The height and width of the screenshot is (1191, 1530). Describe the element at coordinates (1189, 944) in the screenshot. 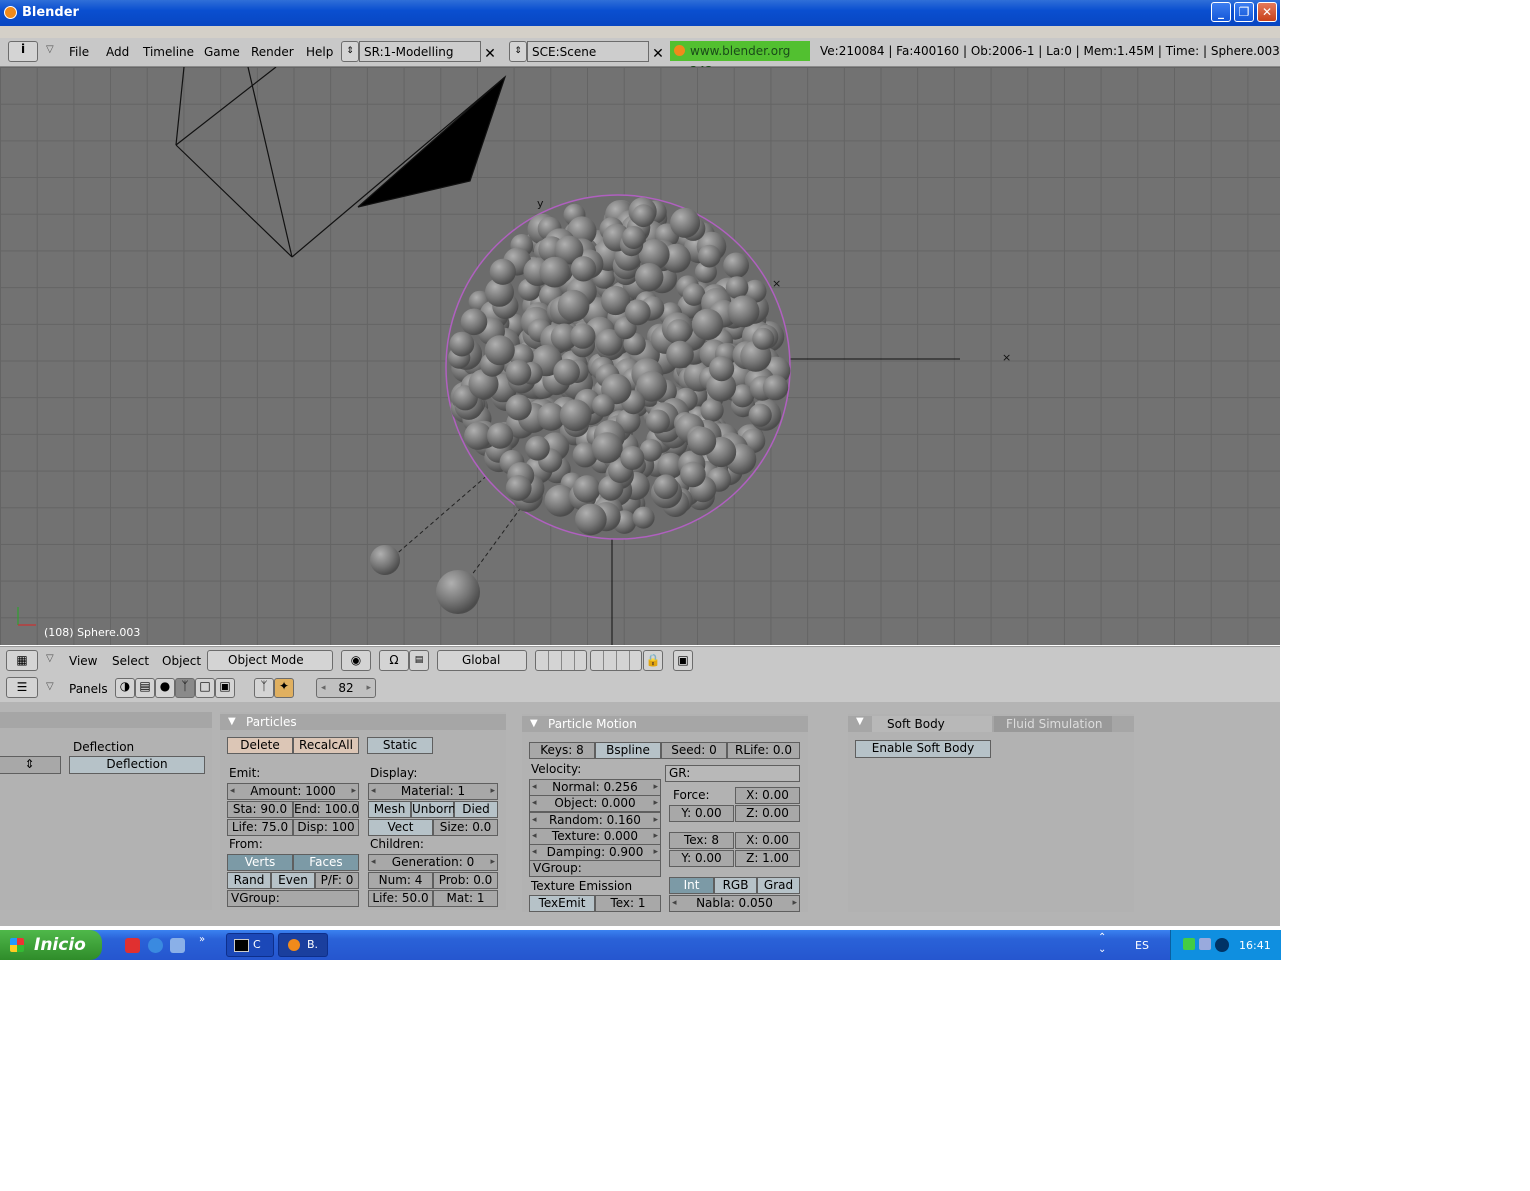

I see `network-icon` at that location.